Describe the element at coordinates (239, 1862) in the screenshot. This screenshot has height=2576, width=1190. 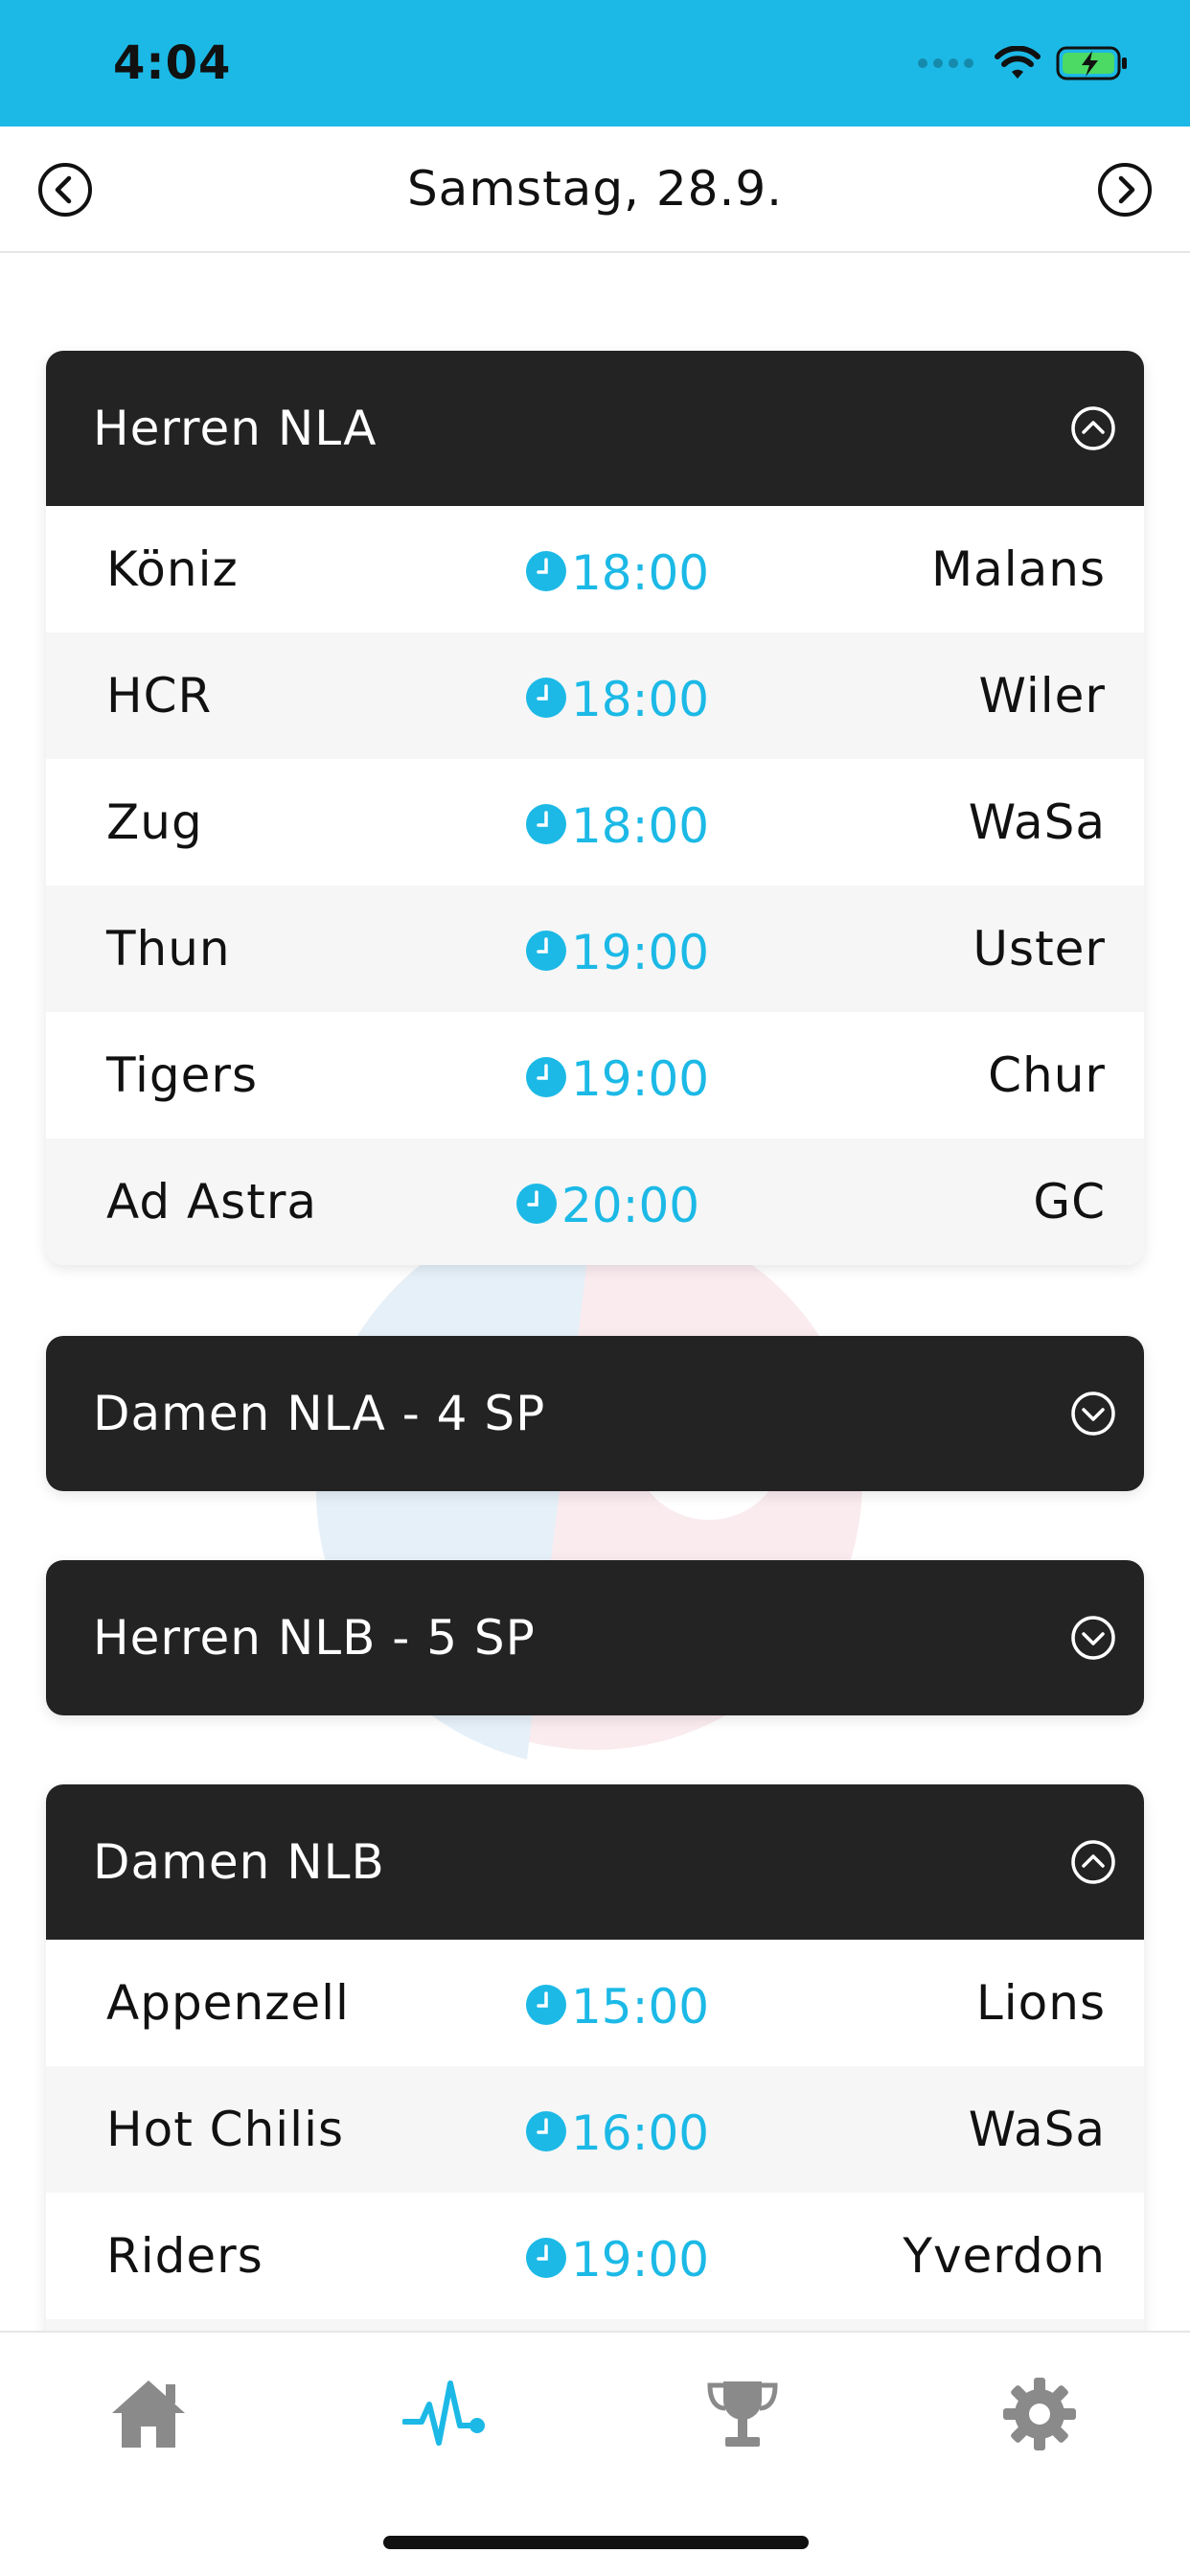
I see `league-title: Damen NLB` at that location.